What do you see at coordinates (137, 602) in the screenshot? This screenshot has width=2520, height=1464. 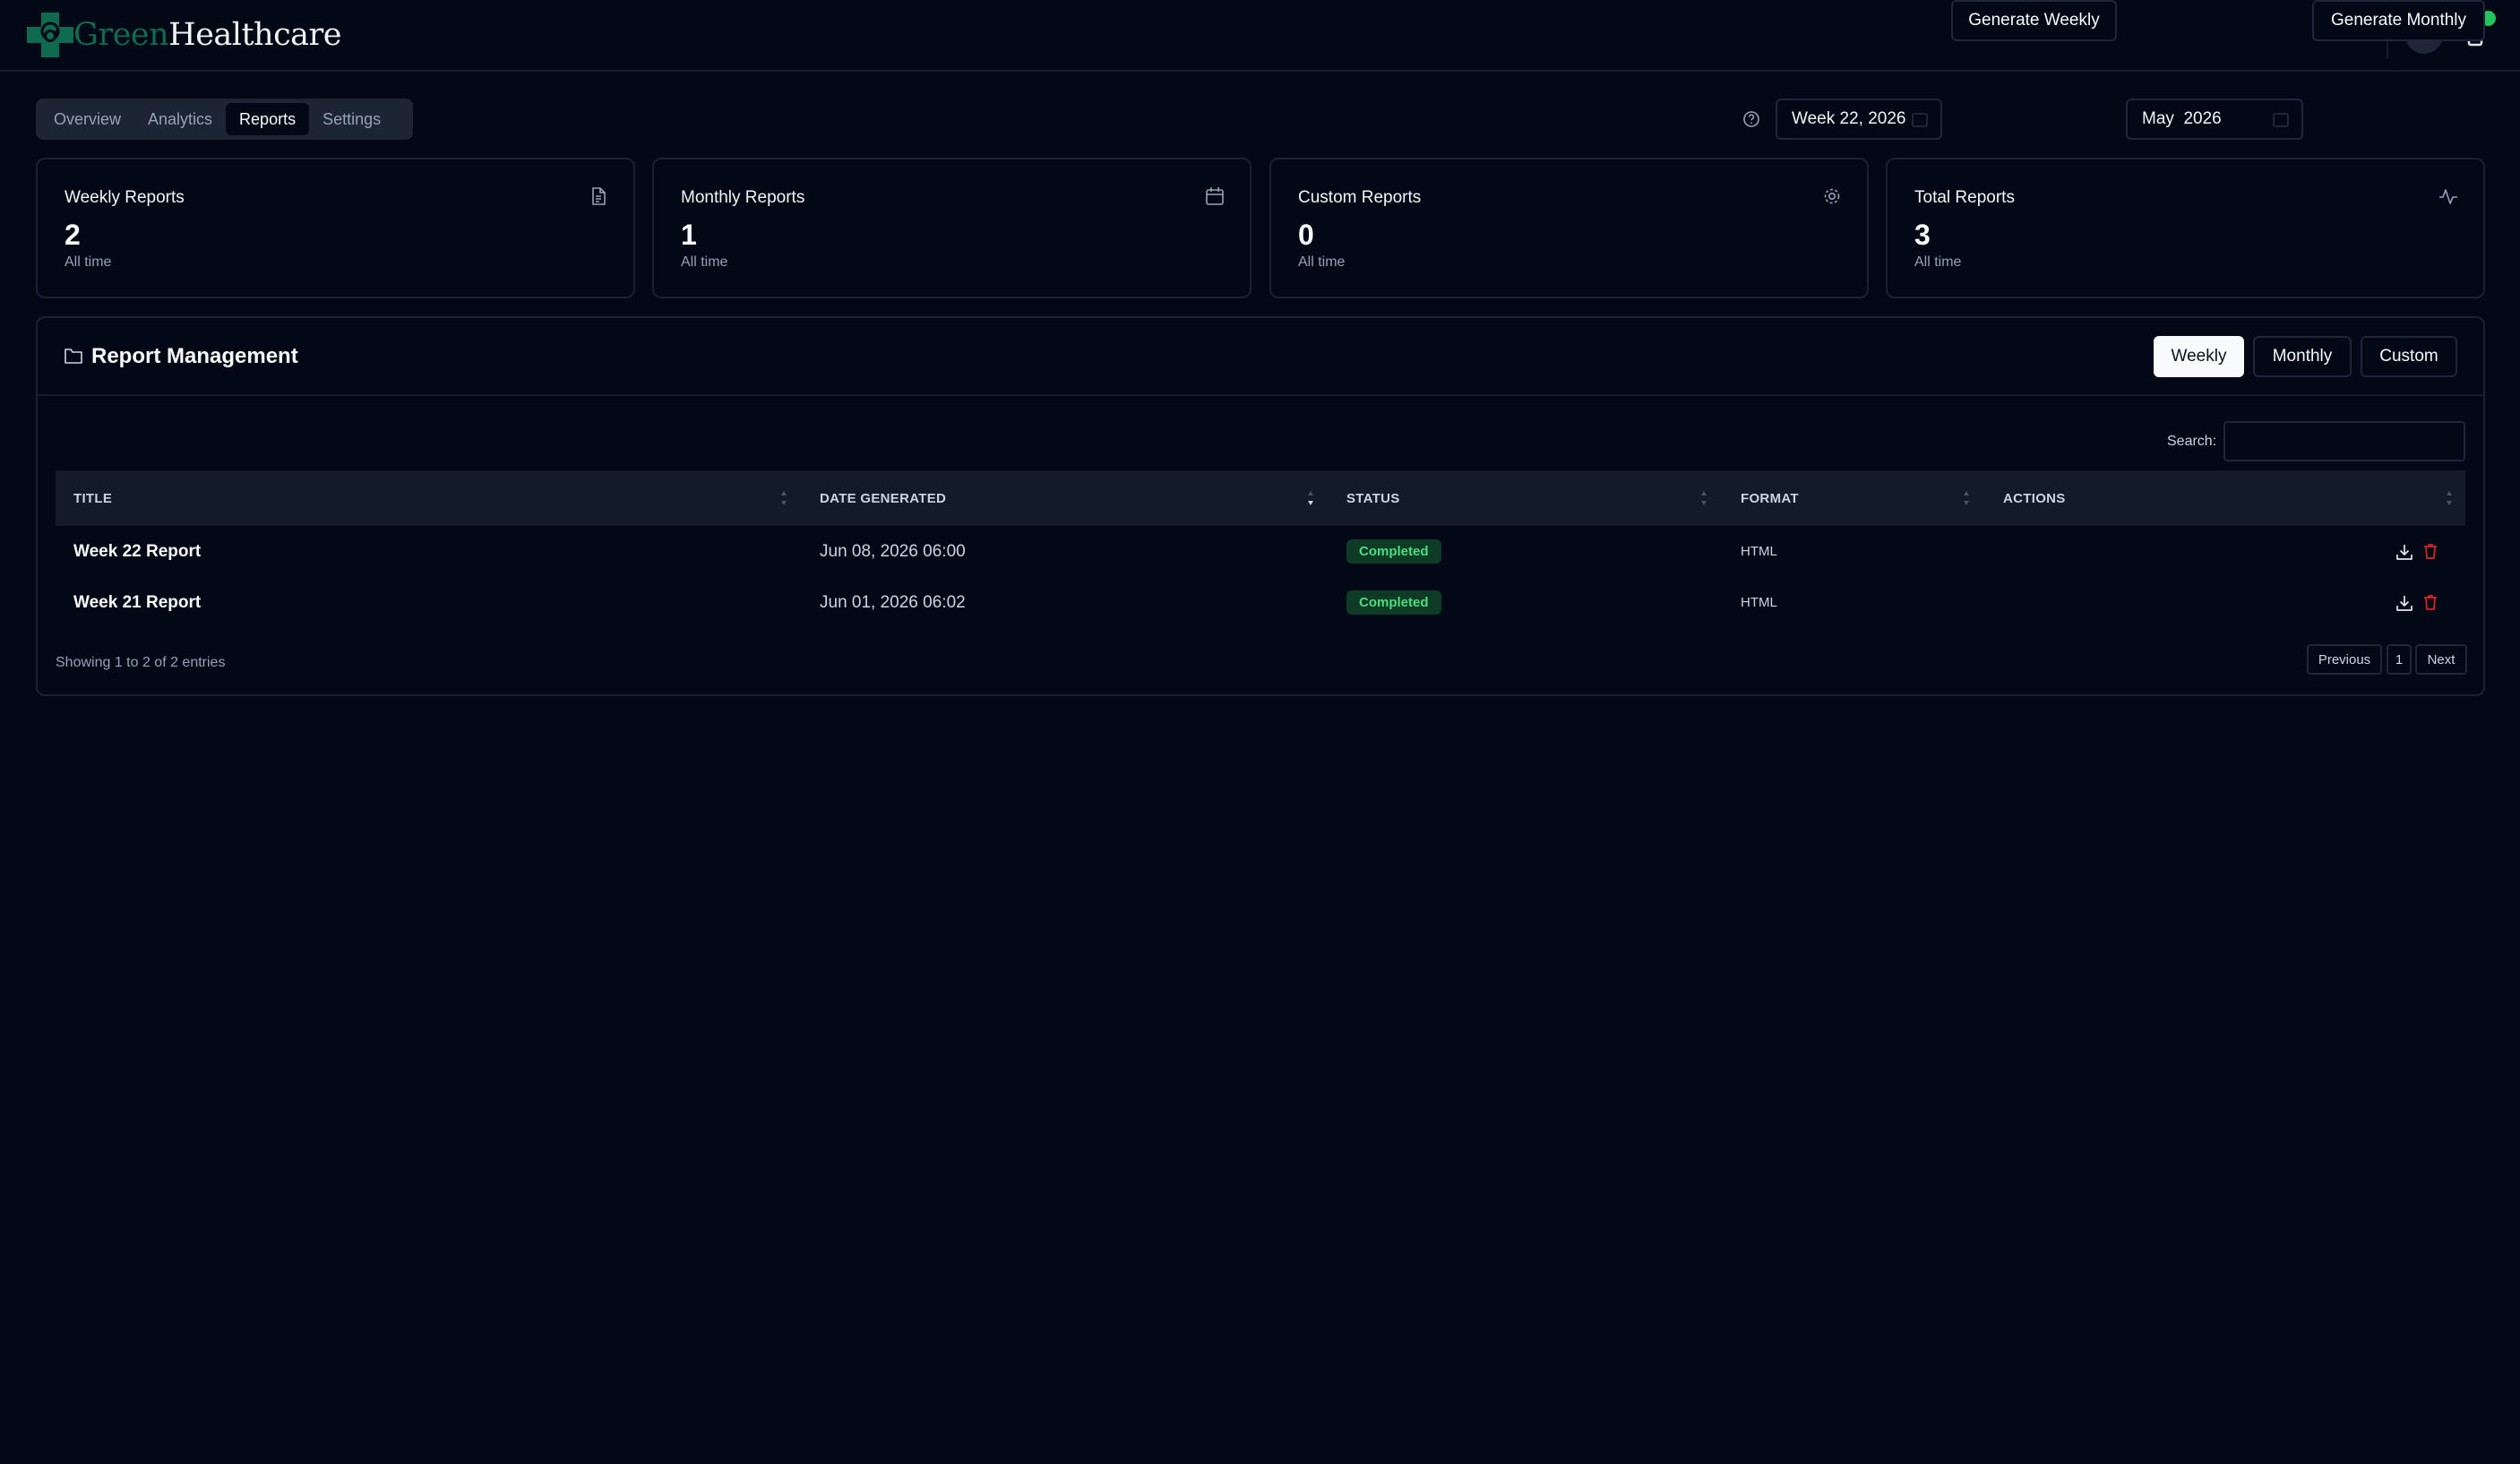 I see `report-title: Week 21 Report` at bounding box center [137, 602].